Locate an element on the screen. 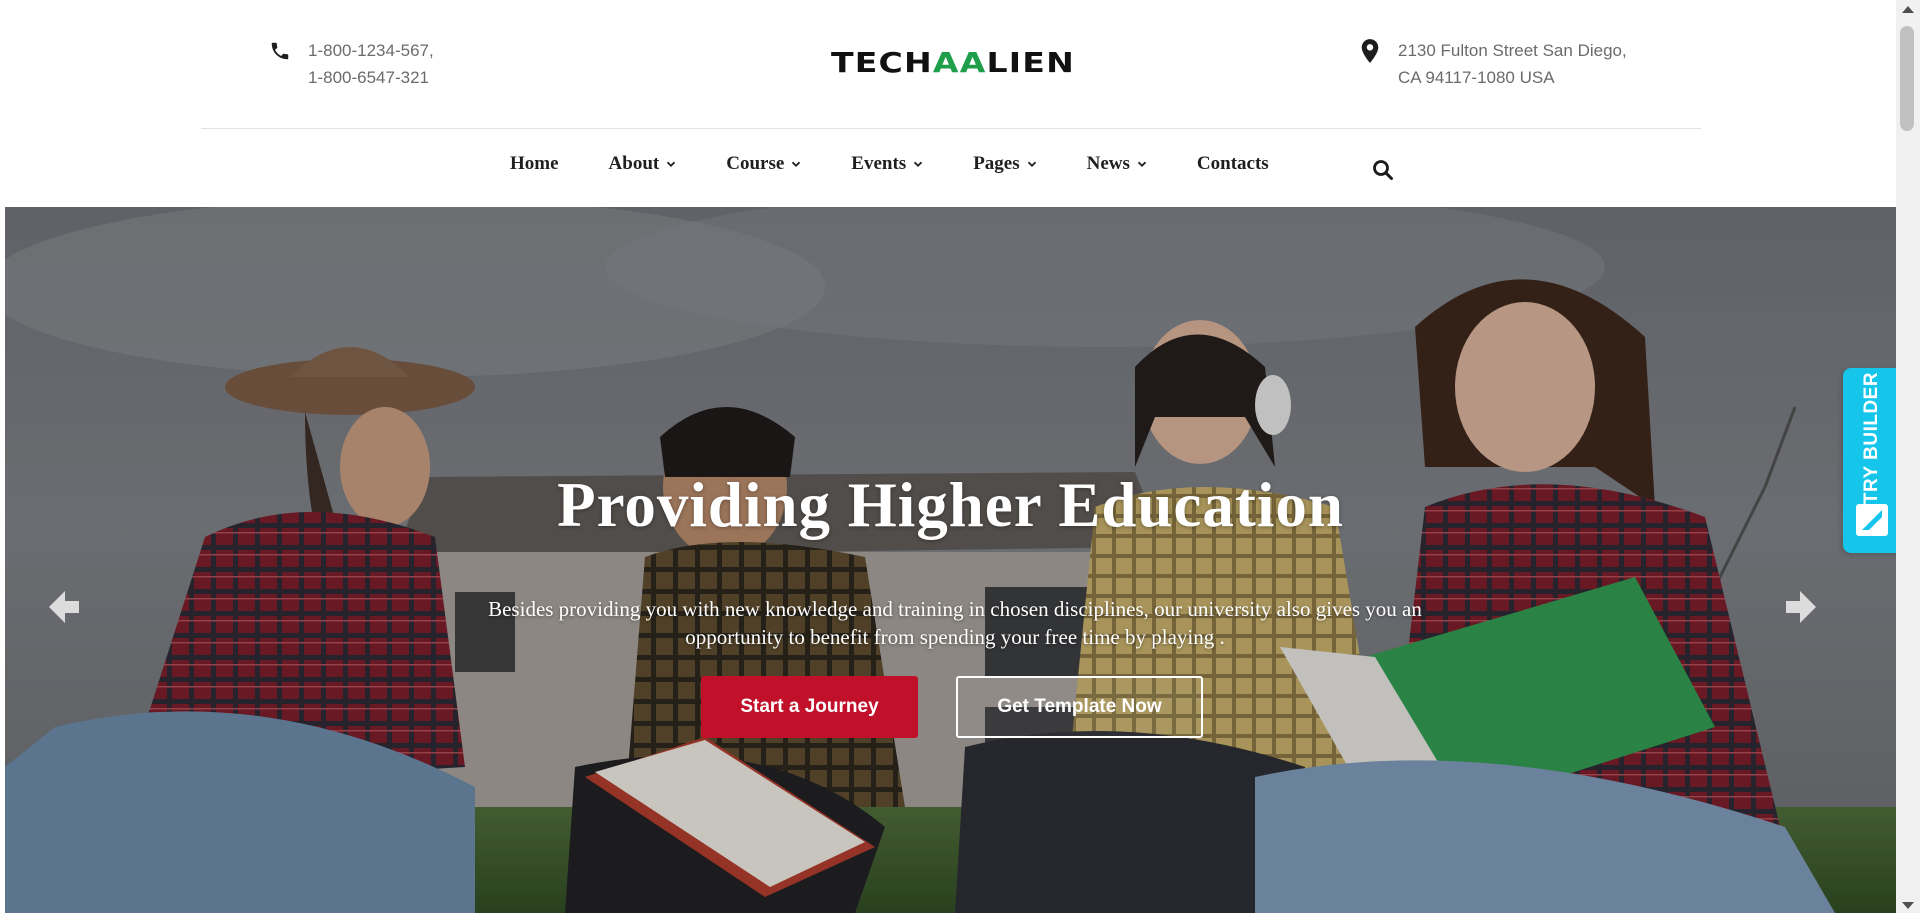 Image resolution: width=1920 pixels, height=913 pixels. nav-item-label: About is located at coordinates (634, 163).